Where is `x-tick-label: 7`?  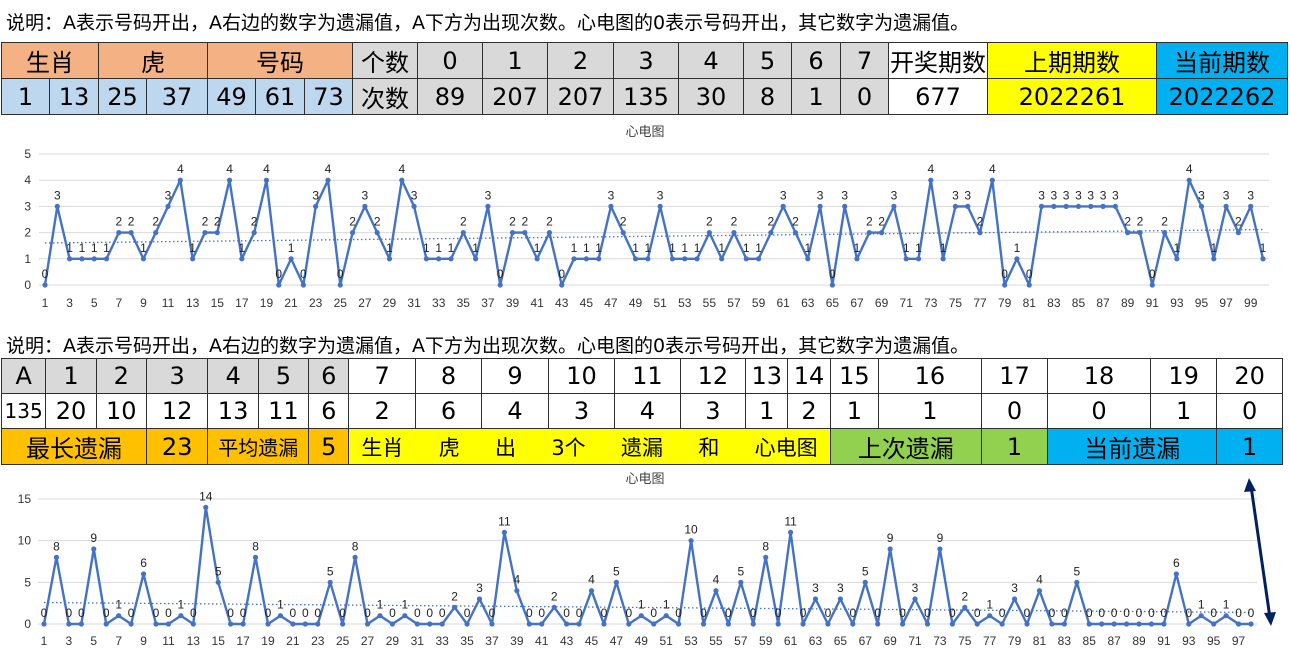
x-tick-label: 7 is located at coordinates (118, 641).